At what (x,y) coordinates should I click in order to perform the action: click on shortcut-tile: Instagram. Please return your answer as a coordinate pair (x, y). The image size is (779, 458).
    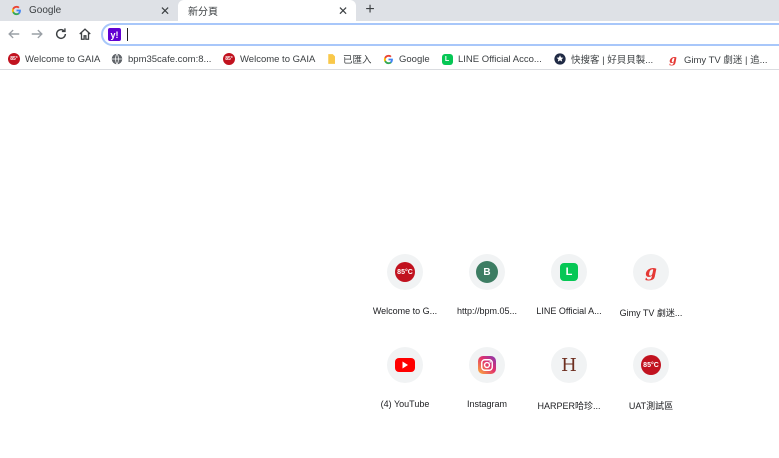
    Looking at the image, I should click on (487, 385).